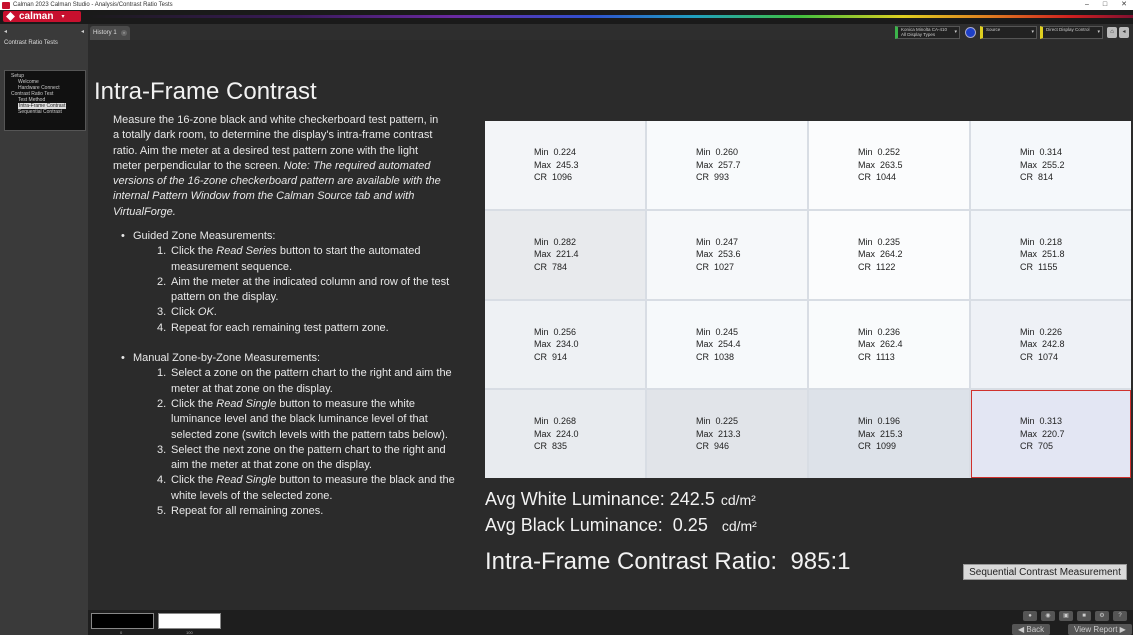 The image size is (1133, 635). Describe the element at coordinates (1008, 32) in the screenshot. I see `source-selector: Source ▾` at that location.